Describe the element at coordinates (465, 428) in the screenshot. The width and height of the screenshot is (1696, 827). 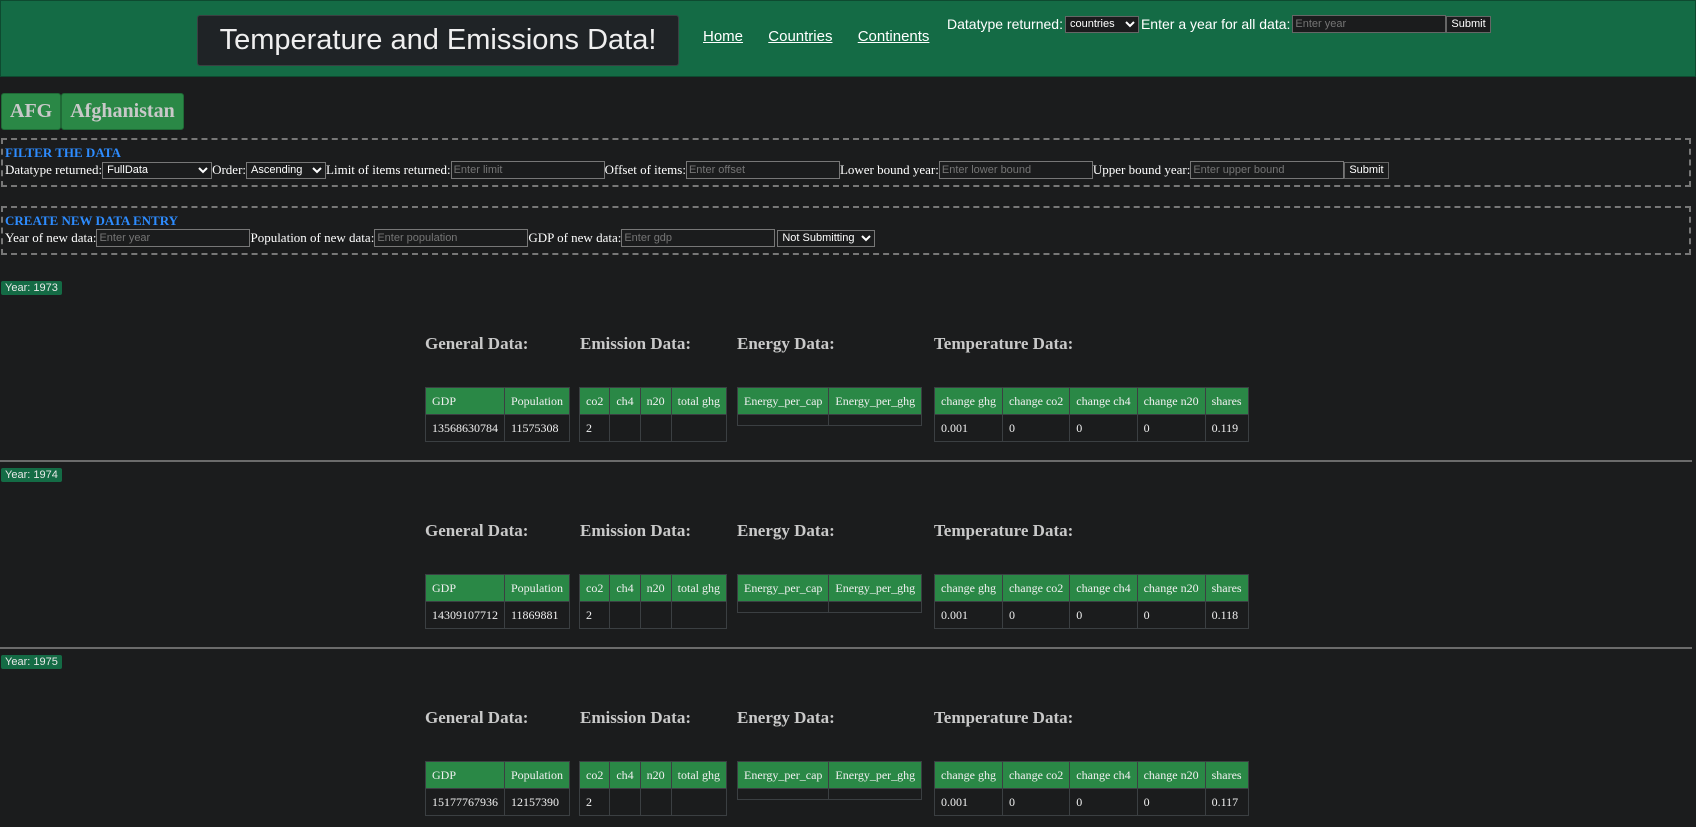
I see `table-cell: 13568630784` at that location.